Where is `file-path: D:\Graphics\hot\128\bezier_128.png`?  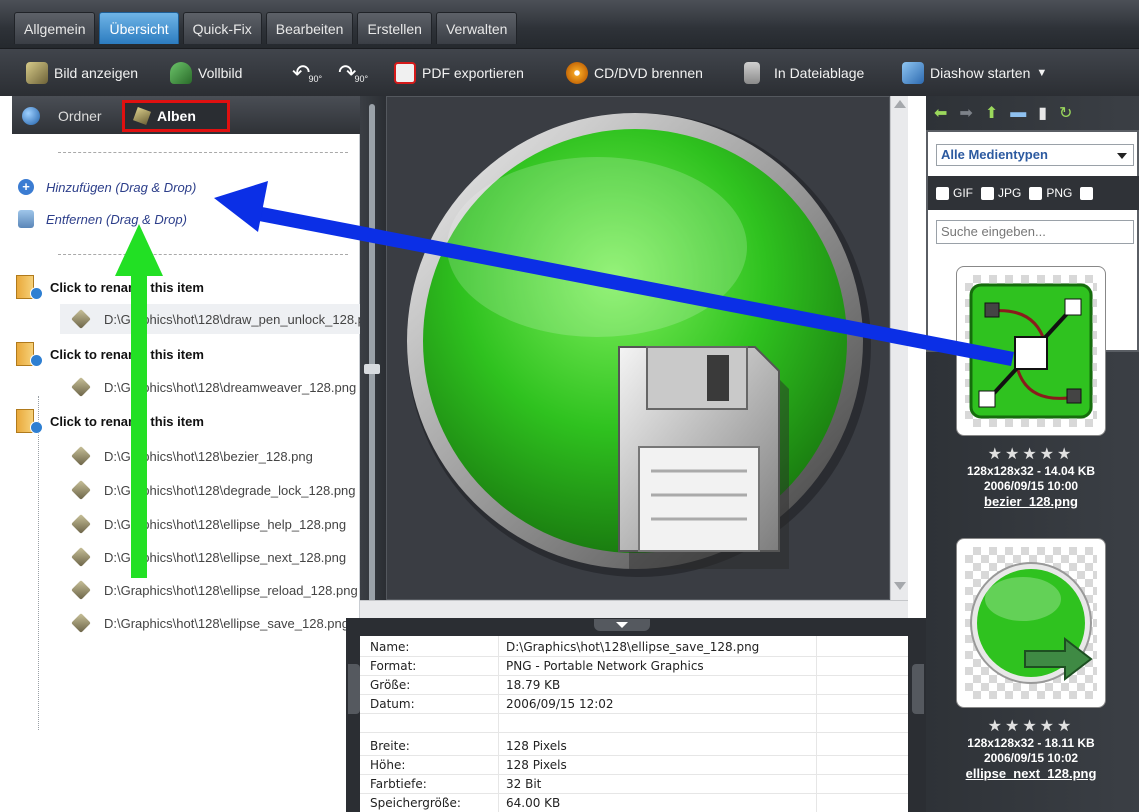
file-path: D:\Graphics\hot\128\bezier_128.png is located at coordinates (208, 456).